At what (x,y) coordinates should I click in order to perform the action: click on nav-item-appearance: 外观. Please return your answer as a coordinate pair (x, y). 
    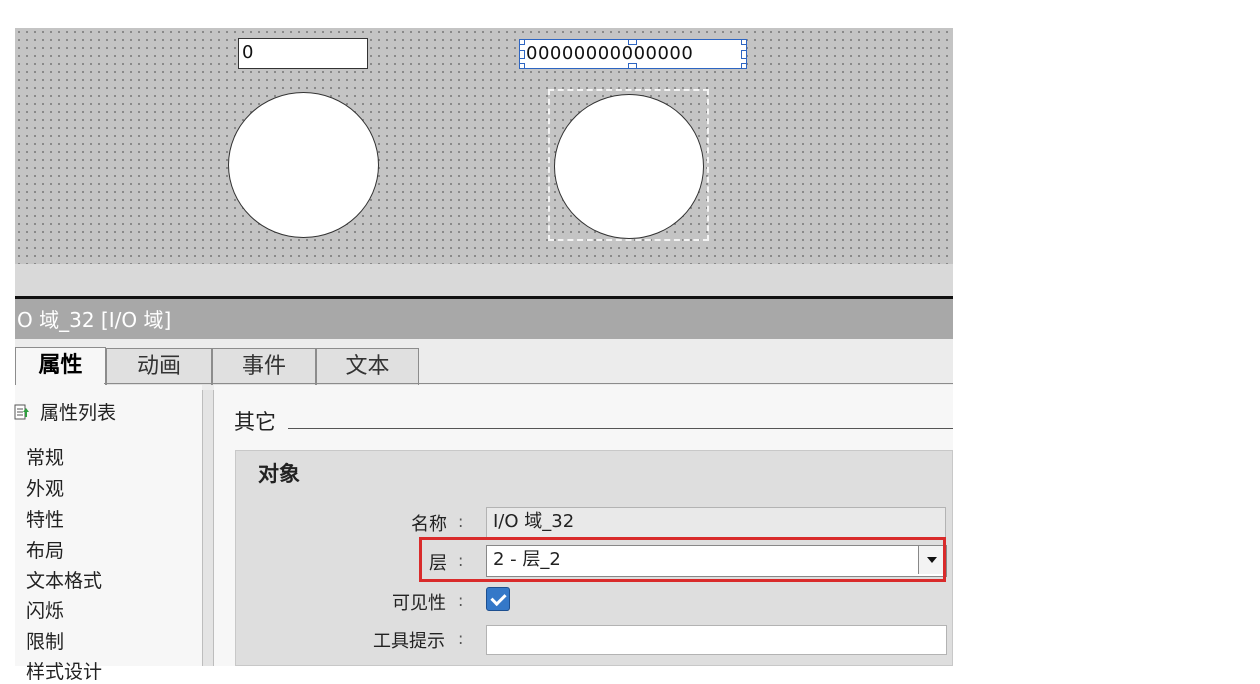
    Looking at the image, I should click on (45, 487).